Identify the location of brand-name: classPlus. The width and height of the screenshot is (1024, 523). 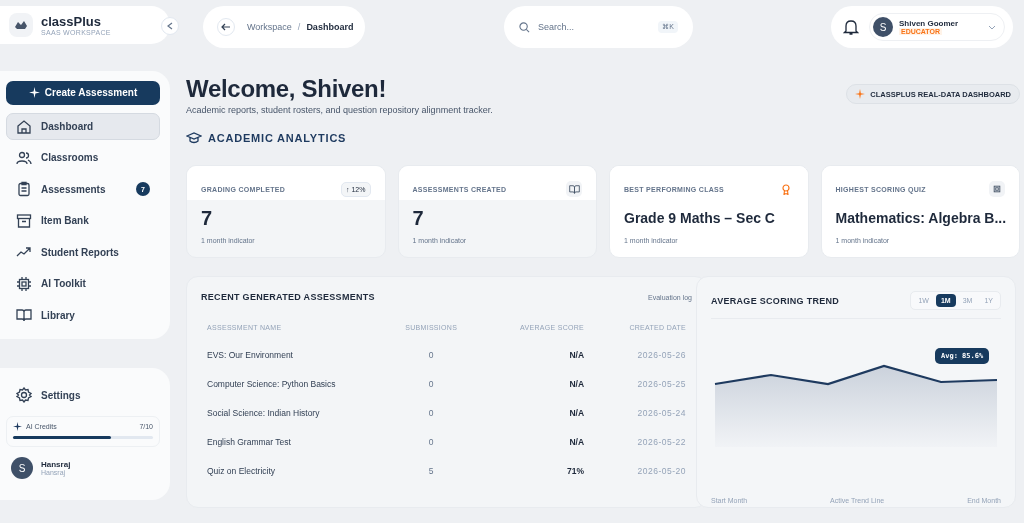
(71, 21).